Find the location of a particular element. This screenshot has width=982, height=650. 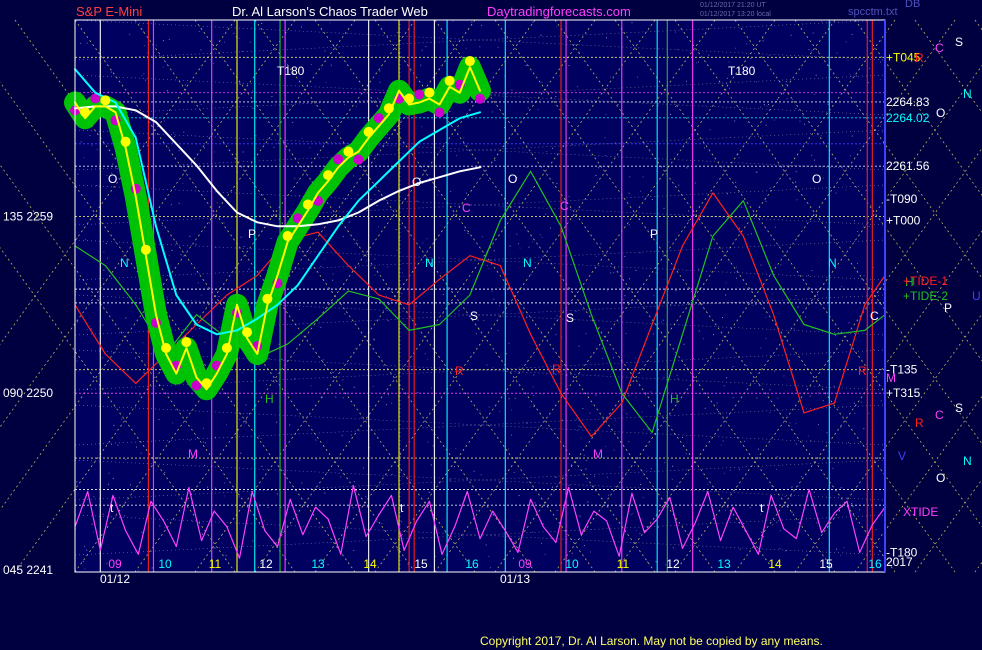

hour-label: 11 is located at coordinates (215, 564).